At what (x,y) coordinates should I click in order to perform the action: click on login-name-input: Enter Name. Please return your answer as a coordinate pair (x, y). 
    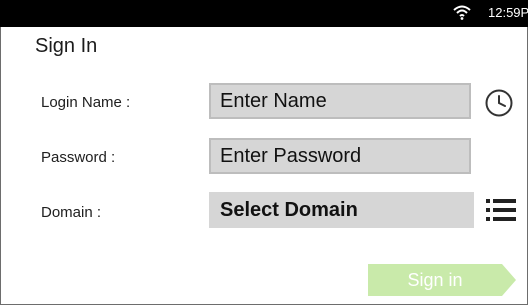
    Looking at the image, I should click on (340, 101).